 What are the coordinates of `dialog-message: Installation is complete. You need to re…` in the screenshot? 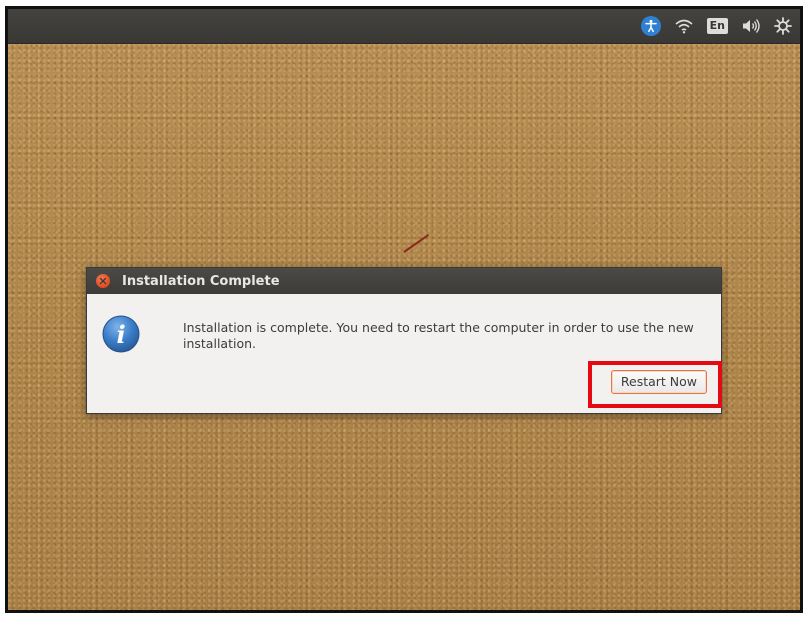 It's located at (438, 335).